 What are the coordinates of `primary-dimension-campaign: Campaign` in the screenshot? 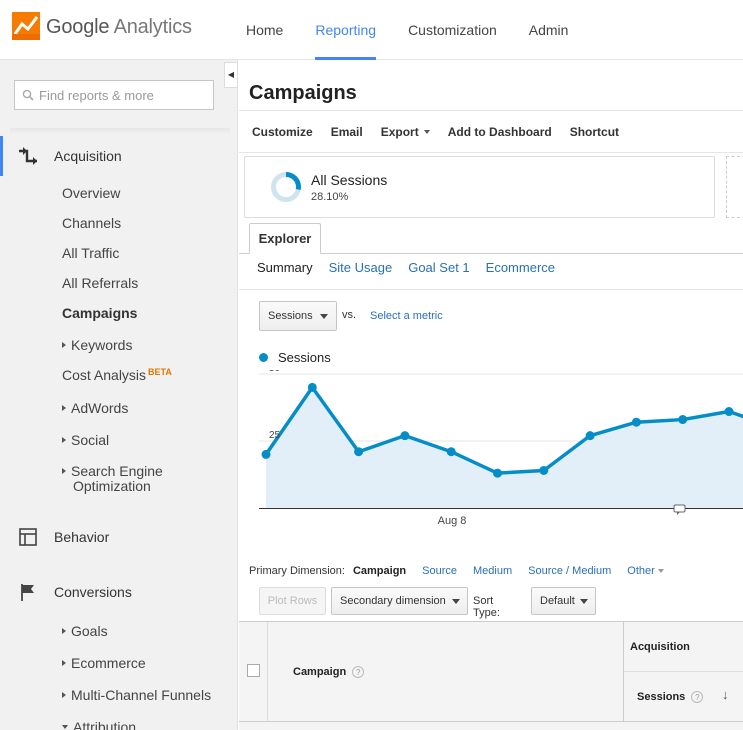 It's located at (379, 571).